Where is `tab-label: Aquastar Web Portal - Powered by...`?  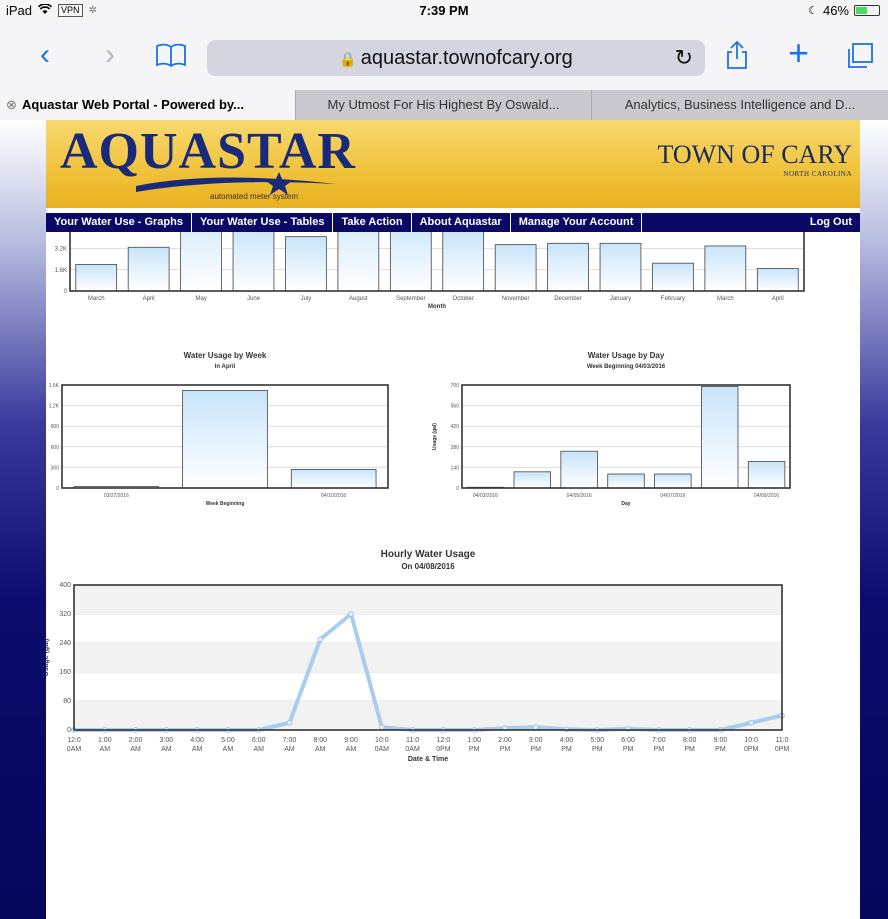 tab-label: Aquastar Web Portal - Powered by... is located at coordinates (133, 104).